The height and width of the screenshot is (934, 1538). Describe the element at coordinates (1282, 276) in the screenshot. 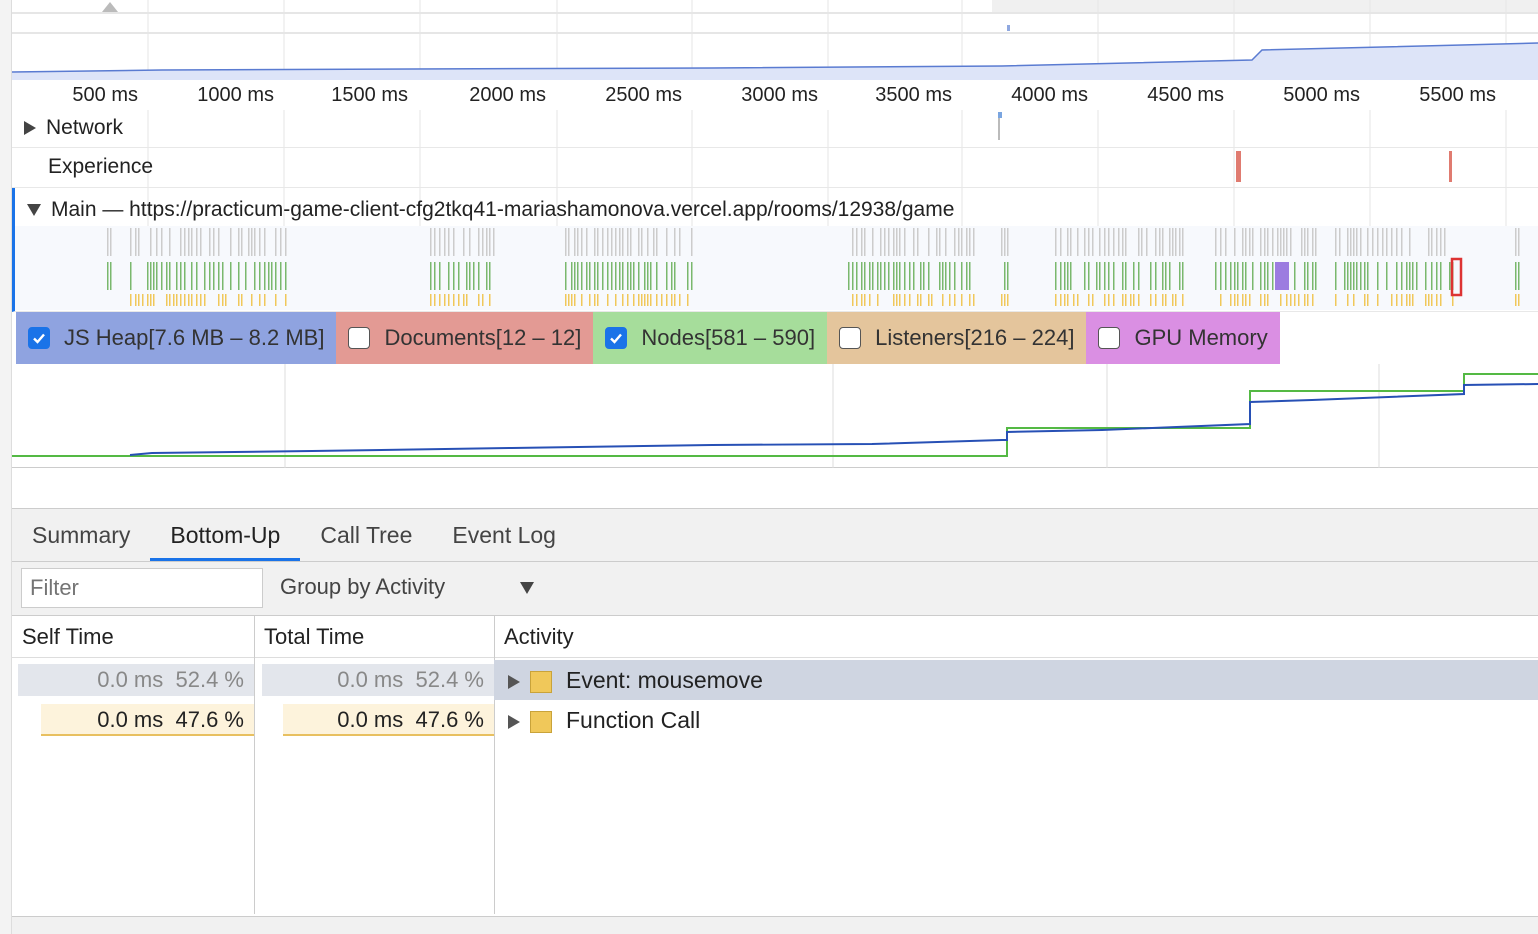

I see `rendering-bar` at that location.